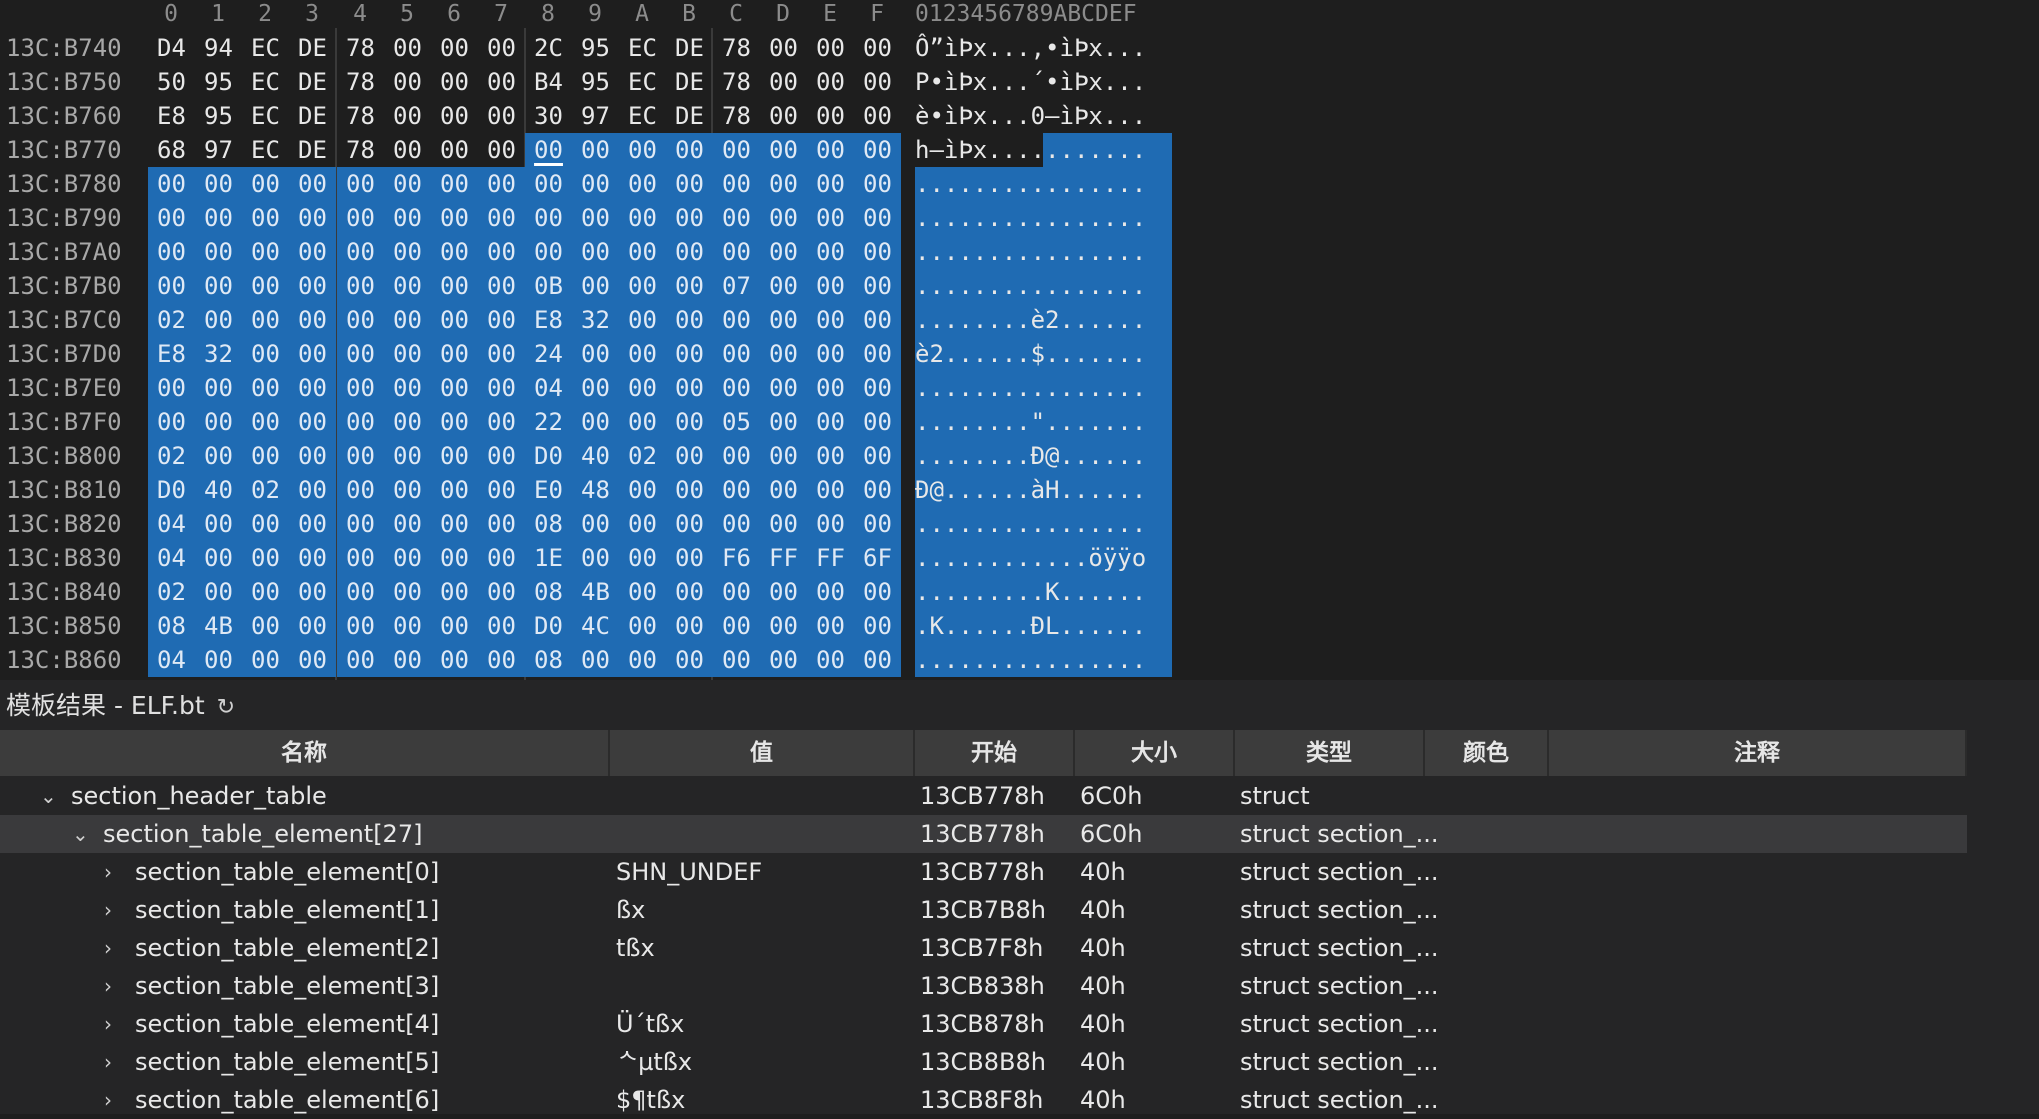 The image size is (2039, 1119). What do you see at coordinates (218, 48) in the screenshot?
I see `hex-byte: 94` at bounding box center [218, 48].